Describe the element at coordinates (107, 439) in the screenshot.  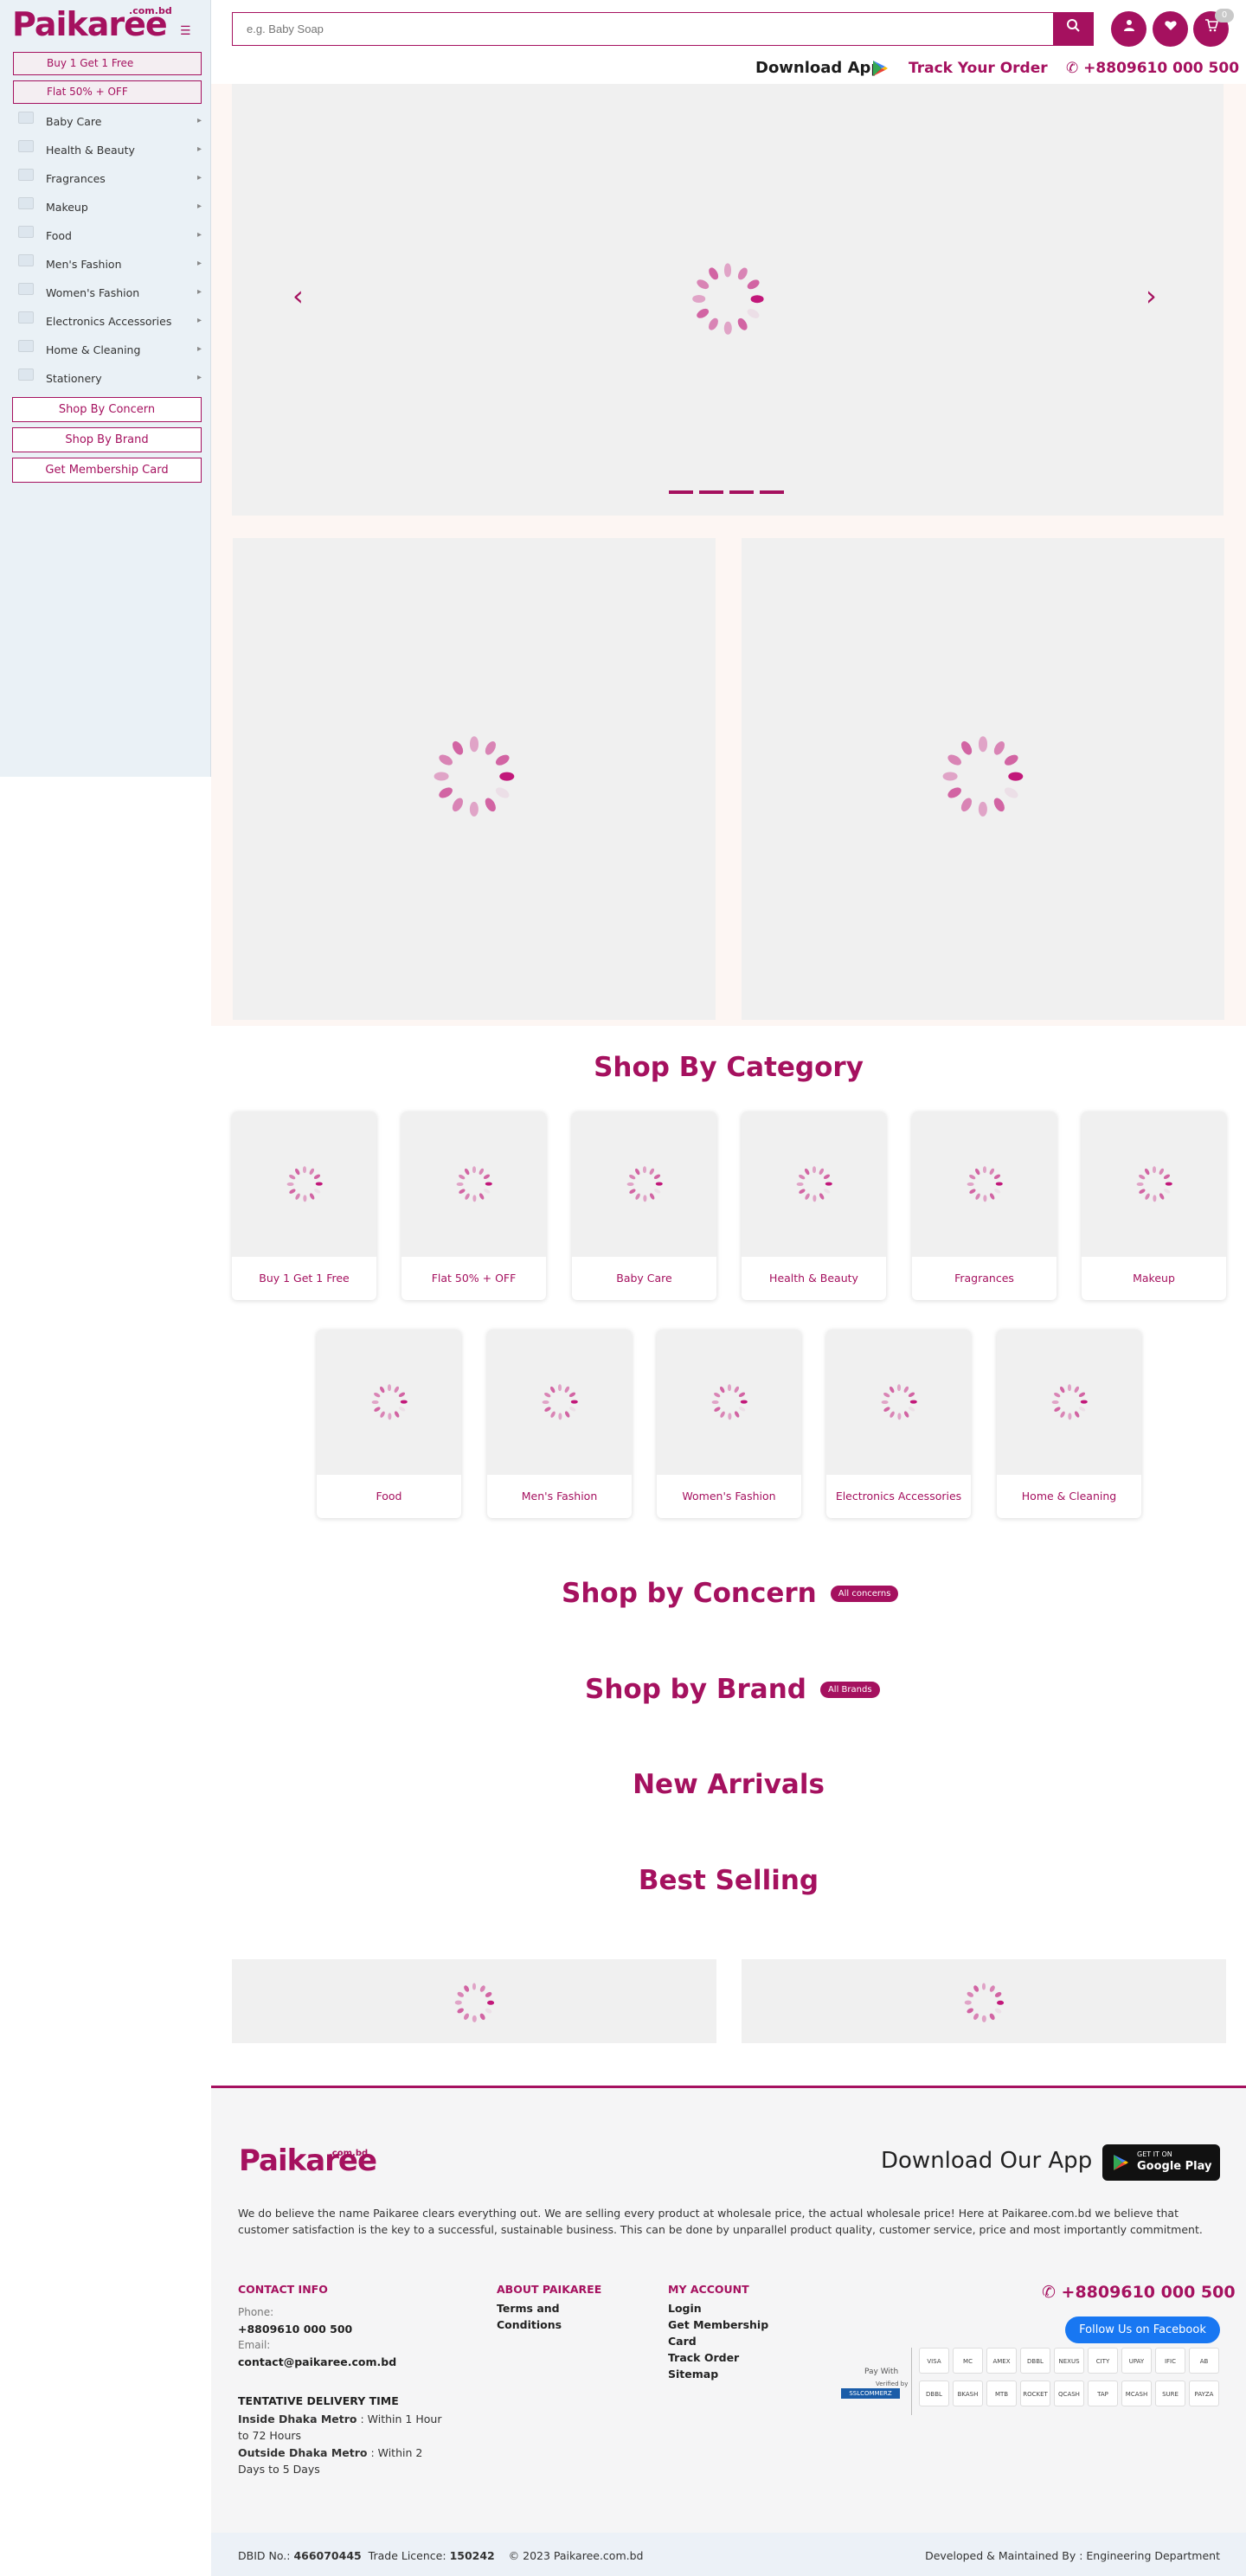
I see `shop-by-brand-button: Shop By Brand` at that location.